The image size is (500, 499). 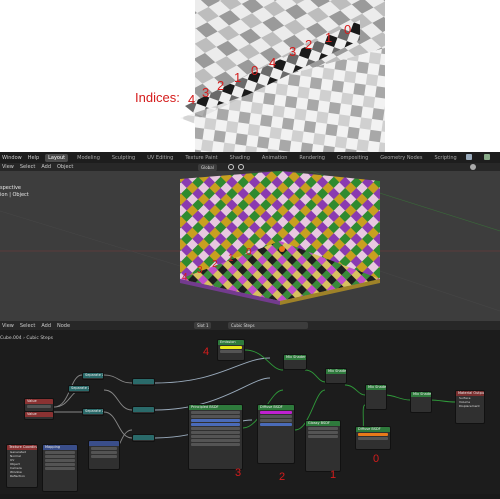 What do you see at coordinates (65, 167) in the screenshot?
I see `vp-menu-object: Object` at bounding box center [65, 167].